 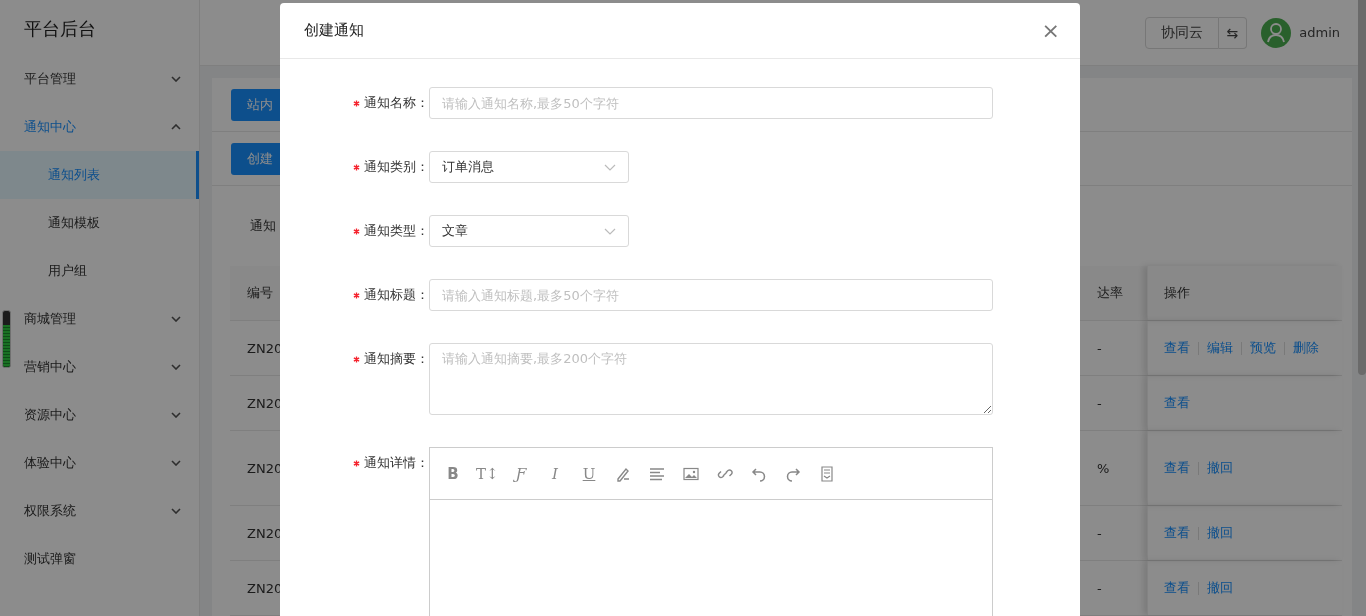 I want to click on menu-item: 商城管理, so click(x=99, y=319).